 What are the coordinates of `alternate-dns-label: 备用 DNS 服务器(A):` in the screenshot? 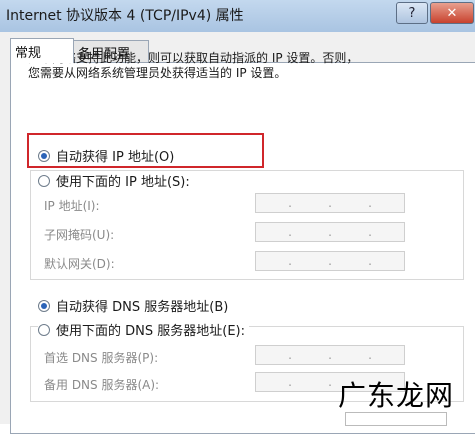 It's located at (102, 385).